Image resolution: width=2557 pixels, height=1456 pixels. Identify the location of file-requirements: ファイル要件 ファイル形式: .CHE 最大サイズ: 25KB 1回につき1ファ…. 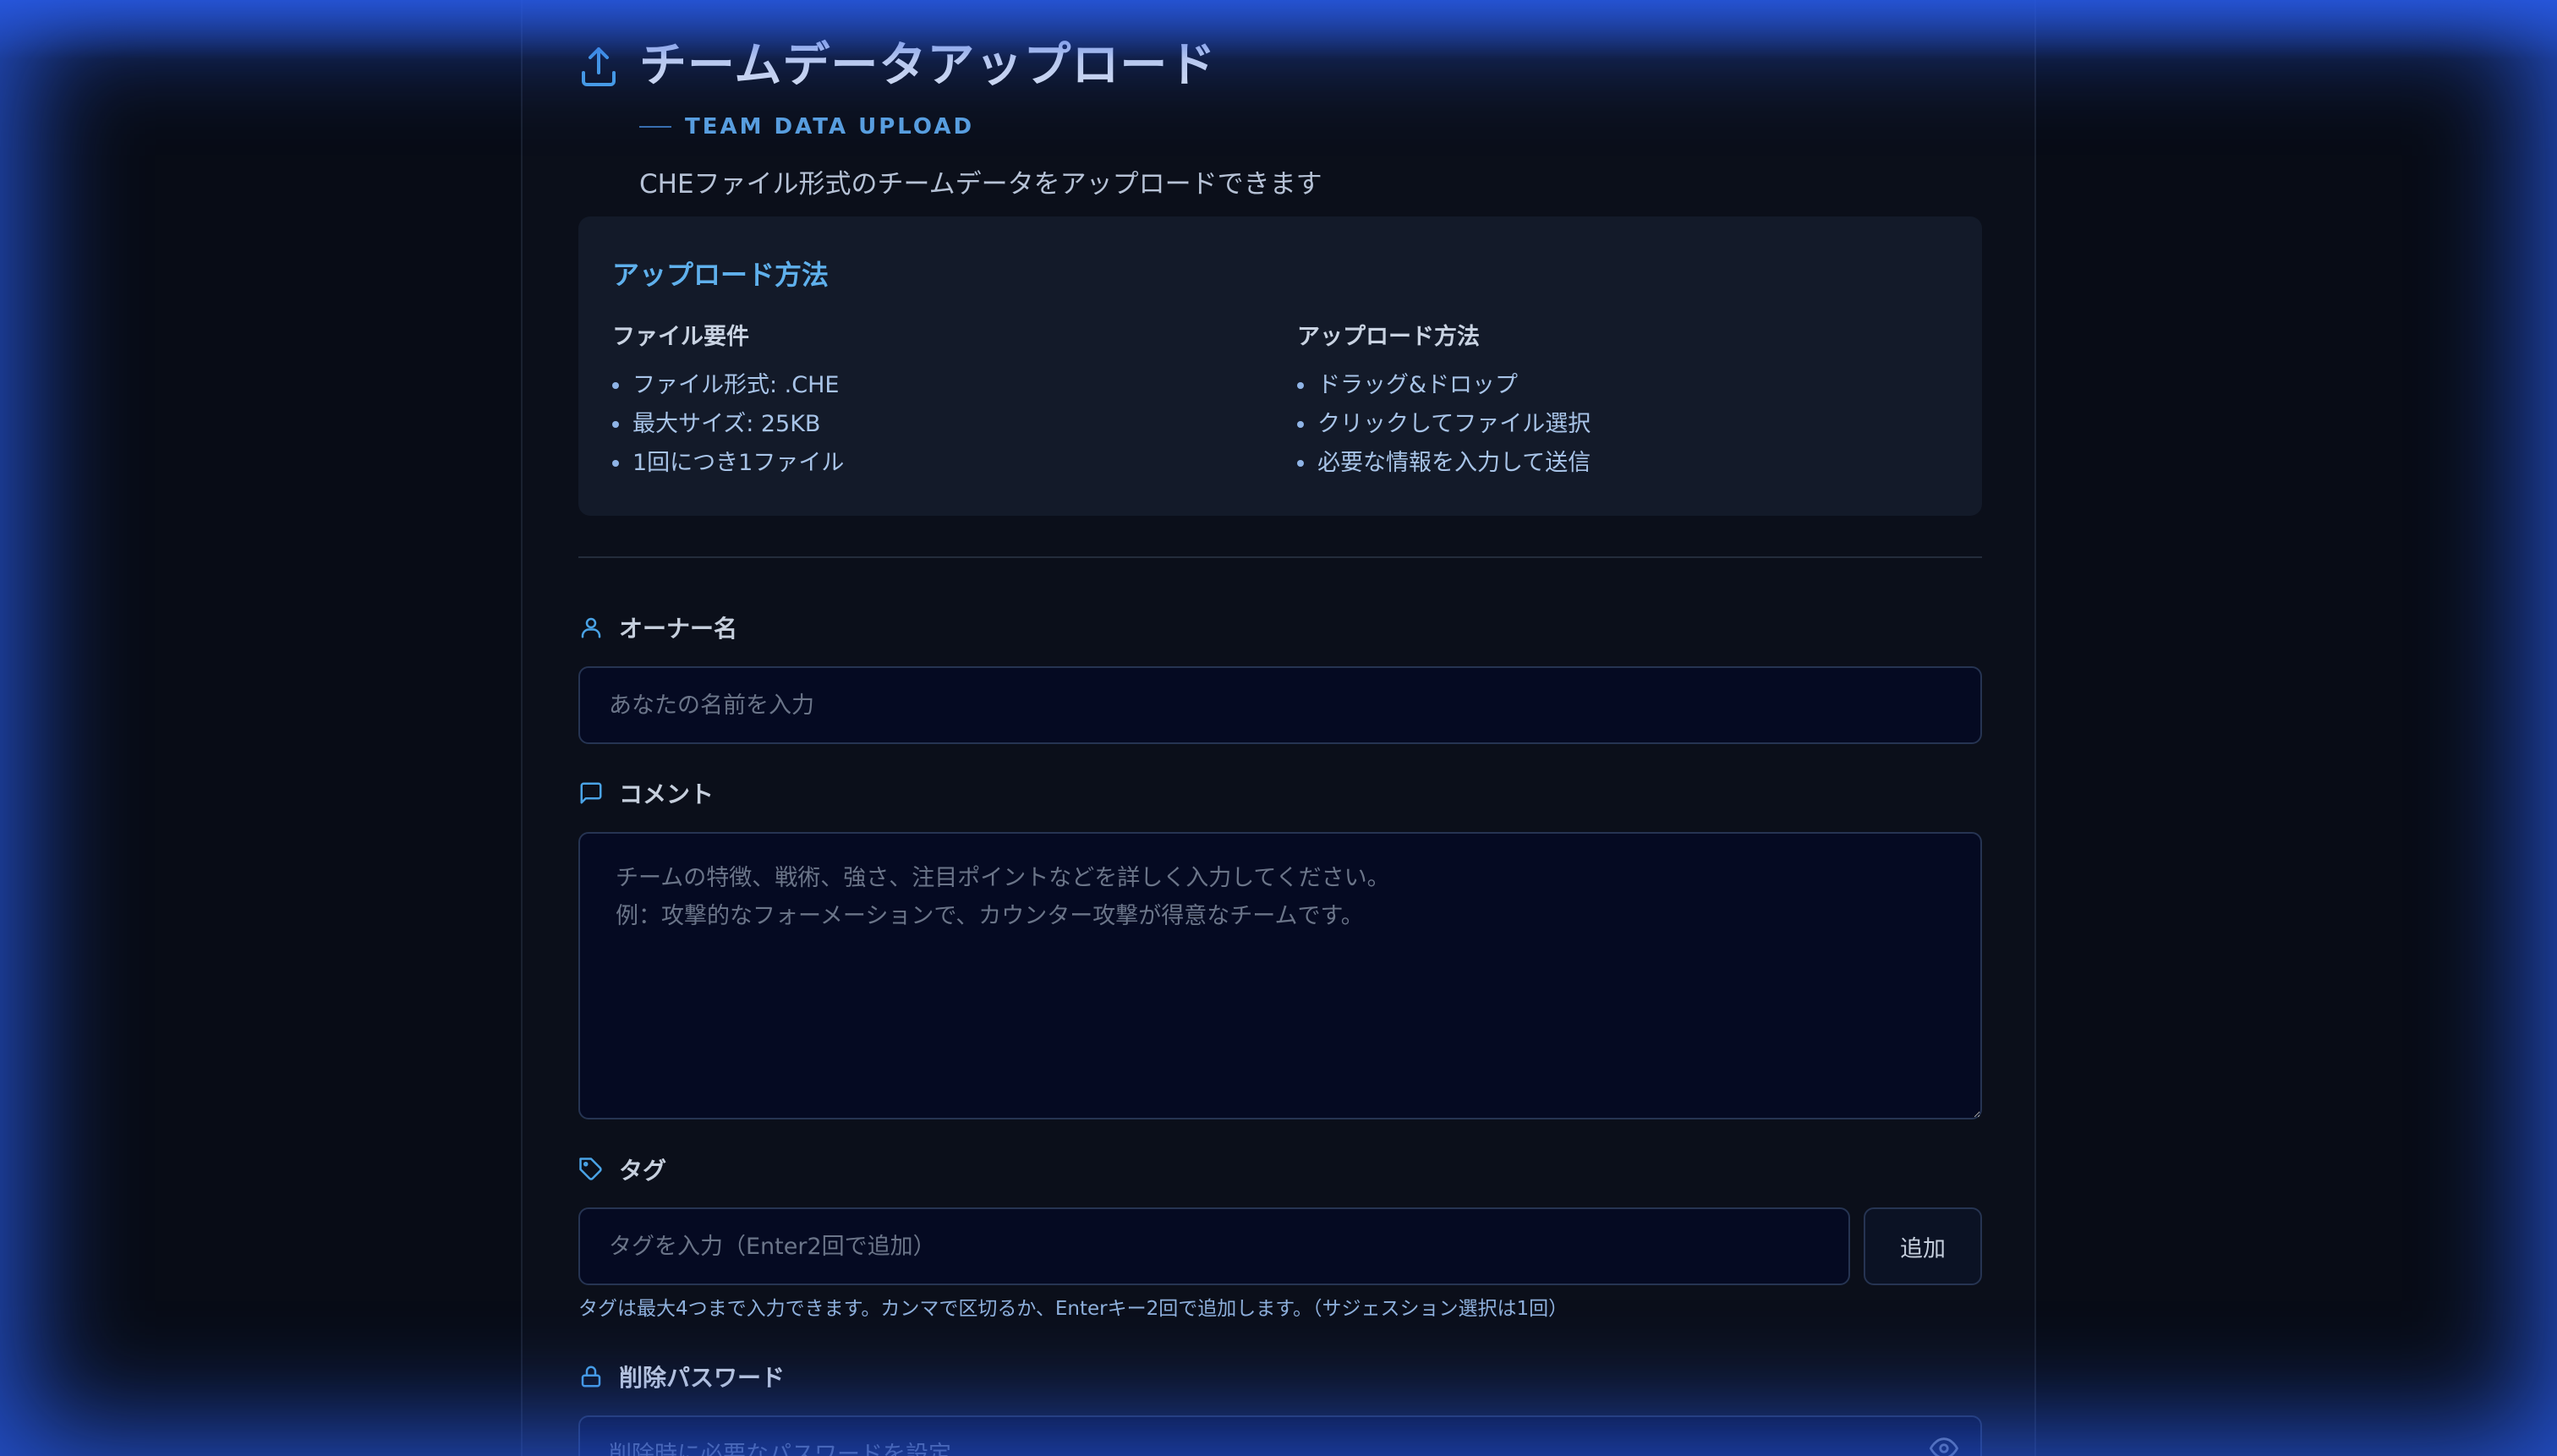
(933, 400).